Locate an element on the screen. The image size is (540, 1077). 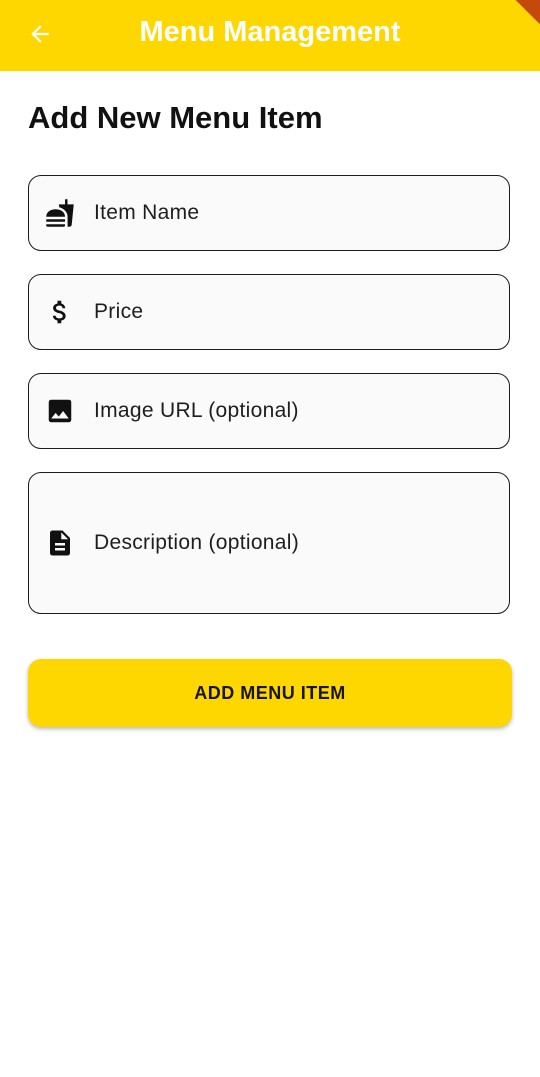
app-bar: Menu Management is located at coordinates (270, 35).